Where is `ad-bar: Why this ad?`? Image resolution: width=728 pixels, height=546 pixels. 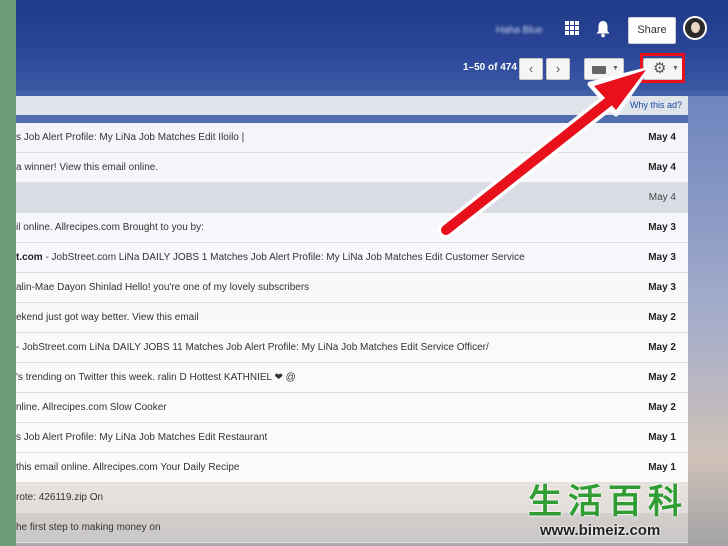 ad-bar: Why this ad? is located at coordinates (352, 105).